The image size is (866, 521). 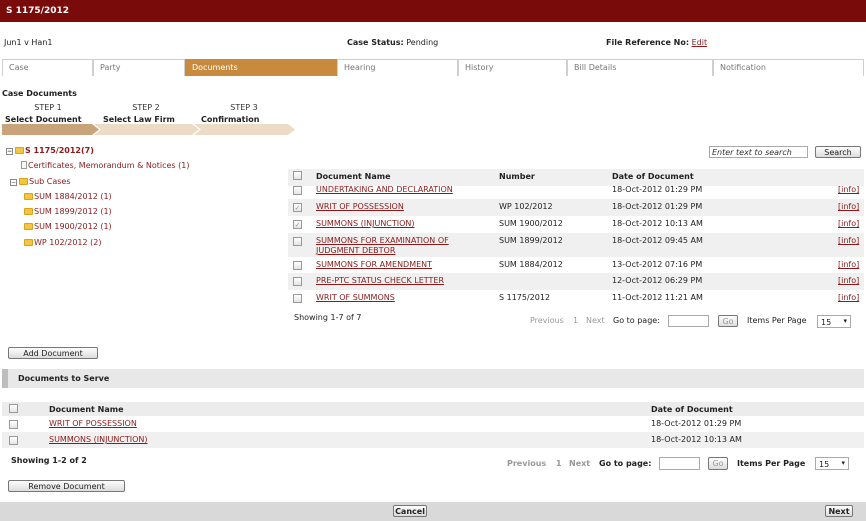 I want to click on serve-goto-page-input, so click(x=679, y=463).